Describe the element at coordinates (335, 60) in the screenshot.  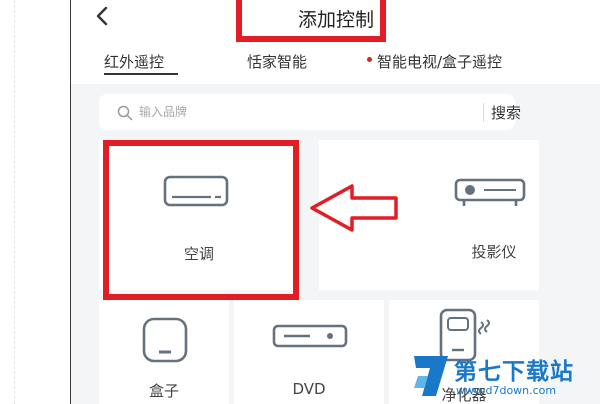
I see `tab-bar: 红外遥控 恬家智能 智能电视/盒子遥控` at that location.